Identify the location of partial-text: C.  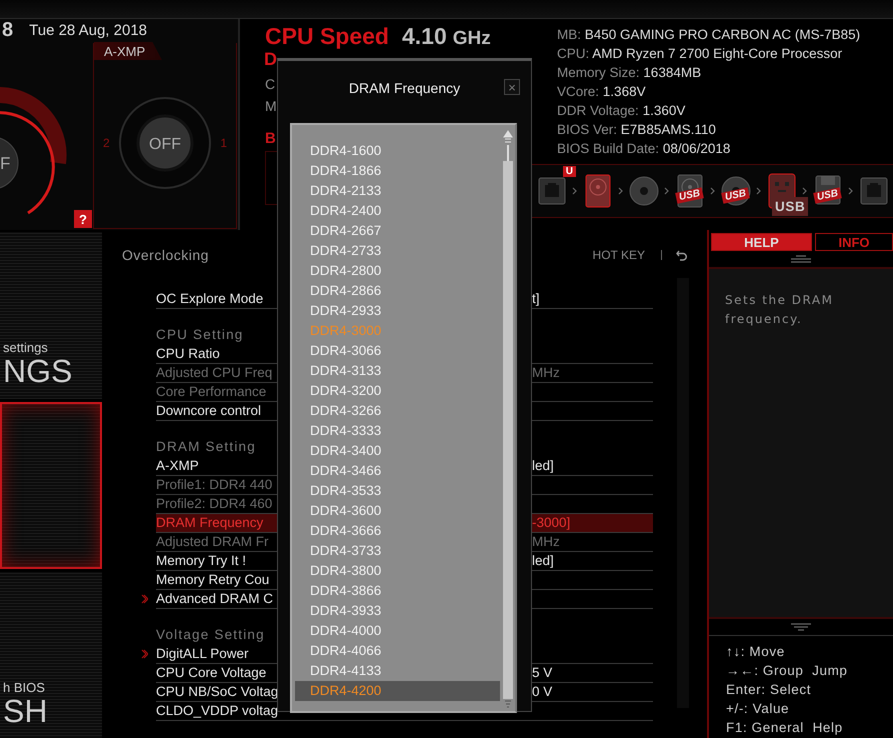
(270, 84).